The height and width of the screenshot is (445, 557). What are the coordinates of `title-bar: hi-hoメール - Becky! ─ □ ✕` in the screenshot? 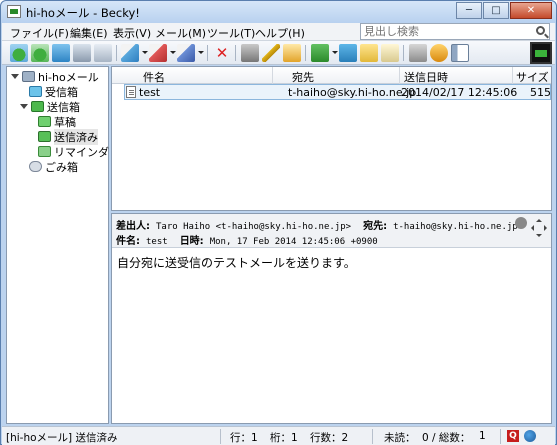 It's located at (278, 12).